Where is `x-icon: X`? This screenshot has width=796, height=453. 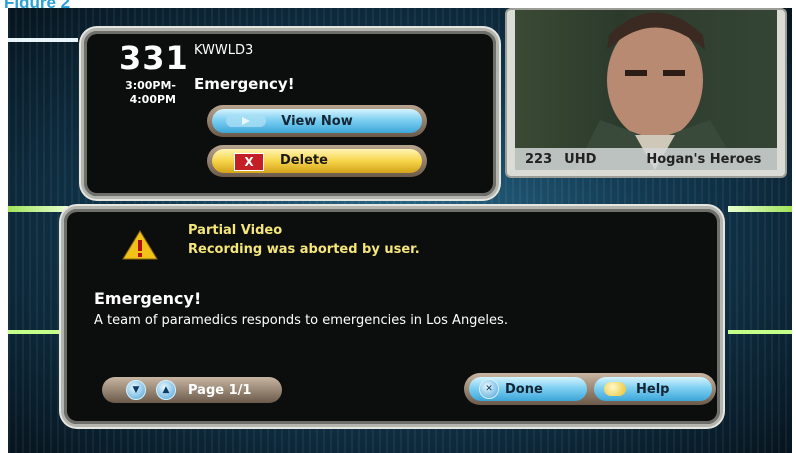 x-icon: X is located at coordinates (249, 162).